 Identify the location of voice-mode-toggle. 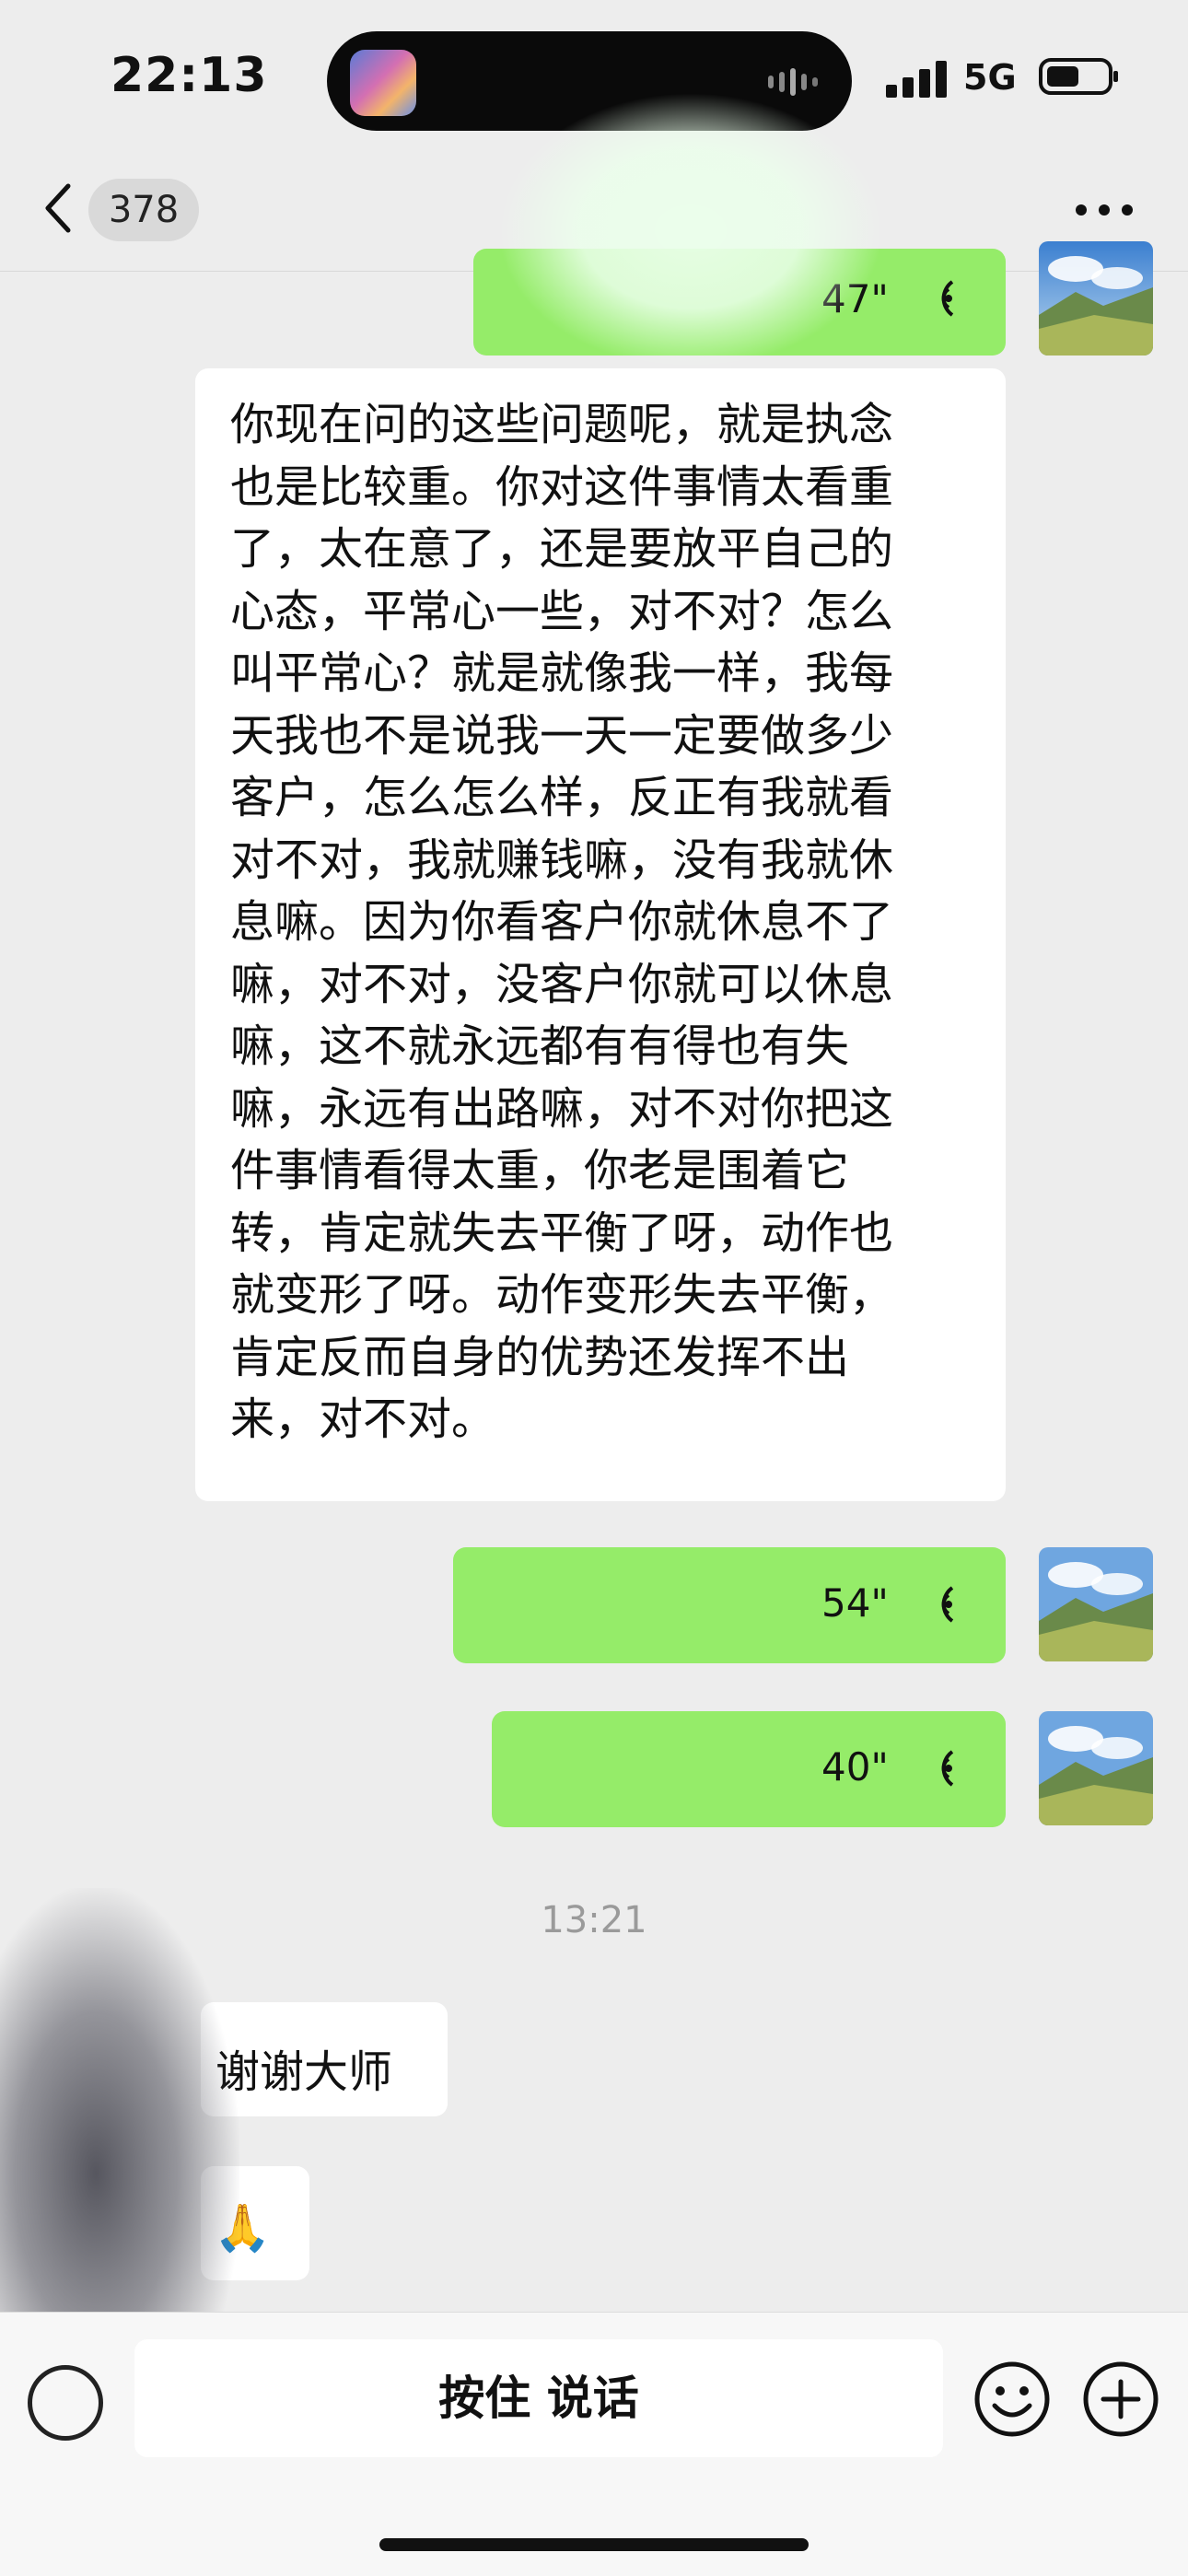
(65, 2403).